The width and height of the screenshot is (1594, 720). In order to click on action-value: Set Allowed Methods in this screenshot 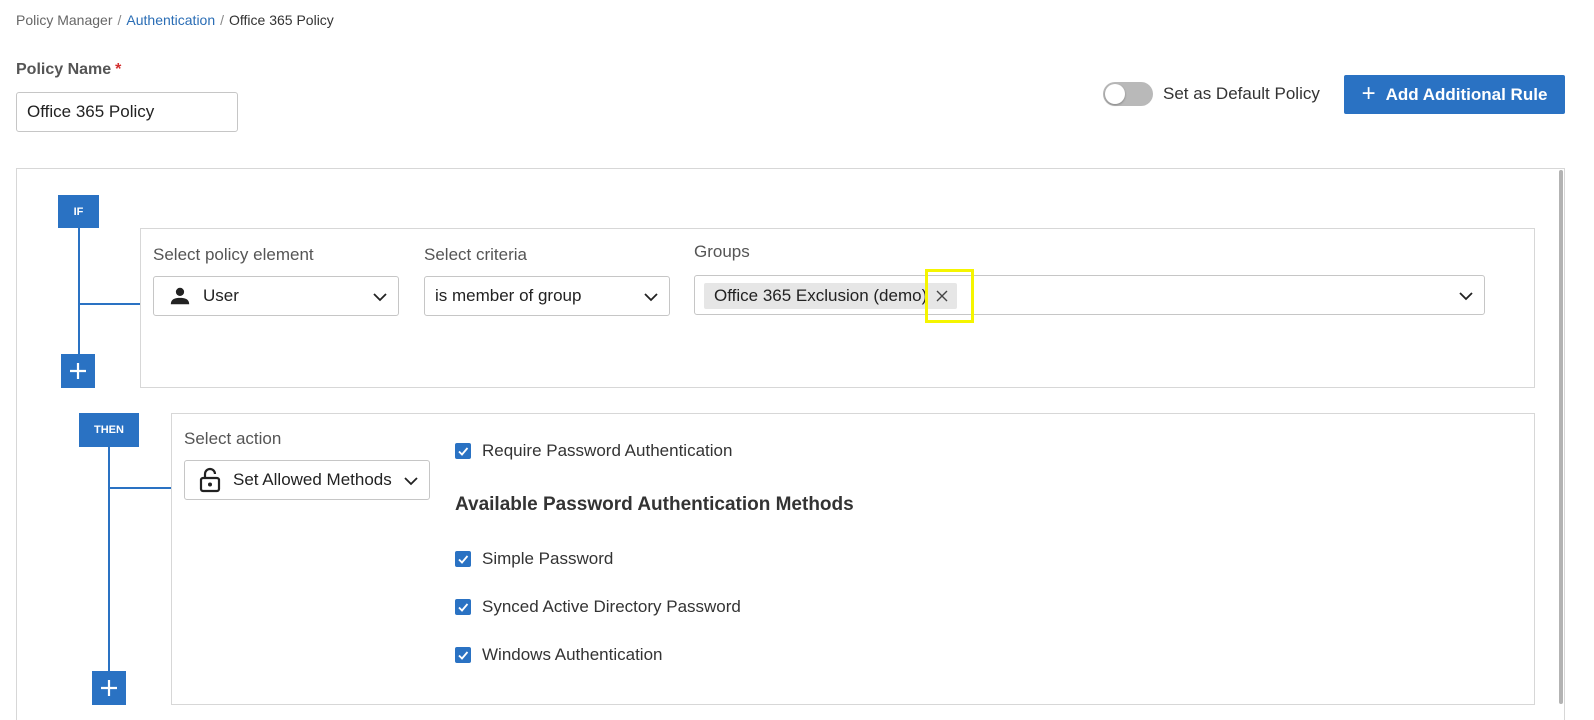, I will do `click(312, 479)`.